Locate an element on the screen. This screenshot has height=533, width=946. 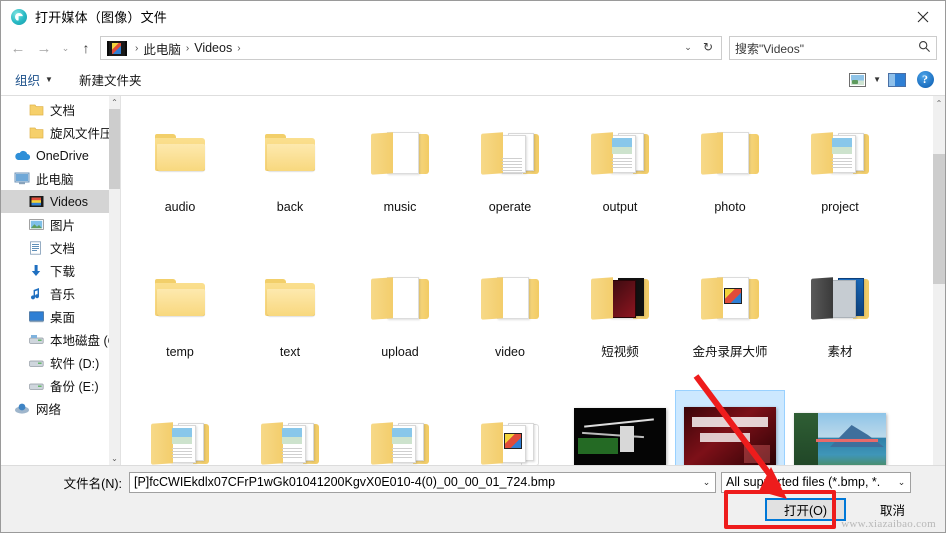
file-name: text is located at coordinates (290, 352).